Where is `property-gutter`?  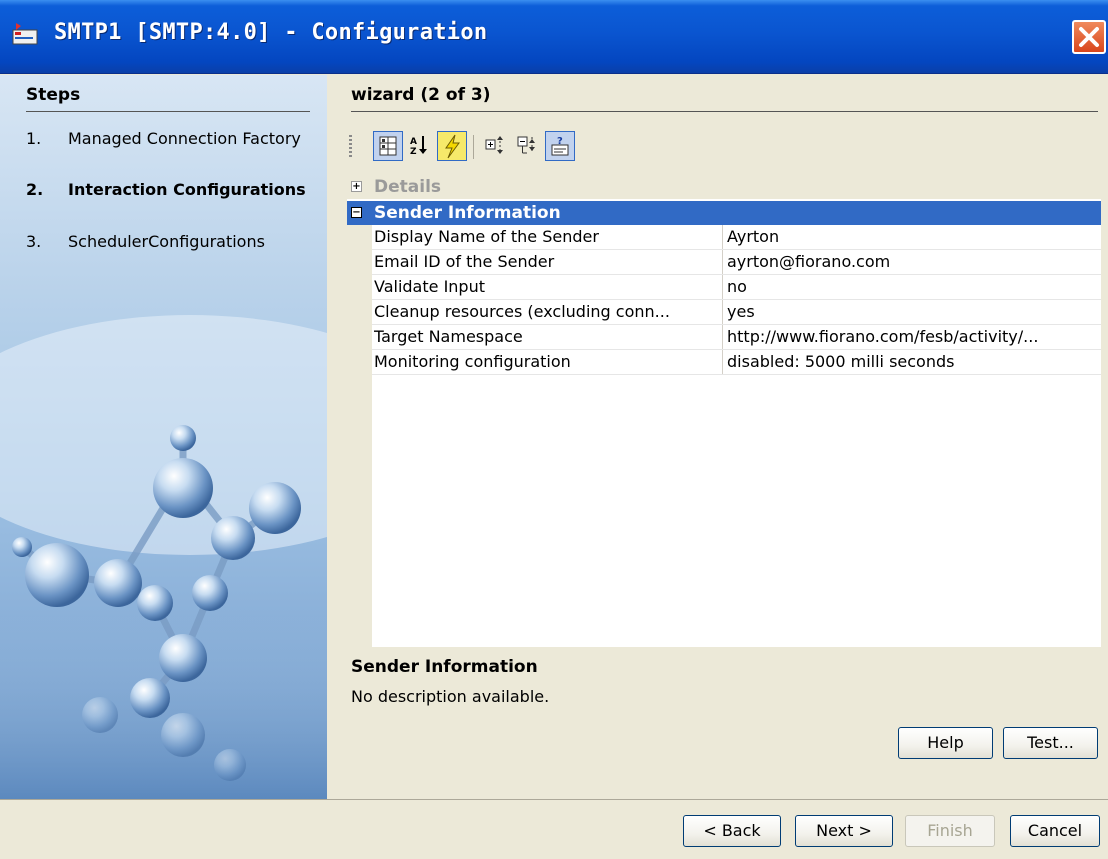
property-gutter is located at coordinates (359, 436).